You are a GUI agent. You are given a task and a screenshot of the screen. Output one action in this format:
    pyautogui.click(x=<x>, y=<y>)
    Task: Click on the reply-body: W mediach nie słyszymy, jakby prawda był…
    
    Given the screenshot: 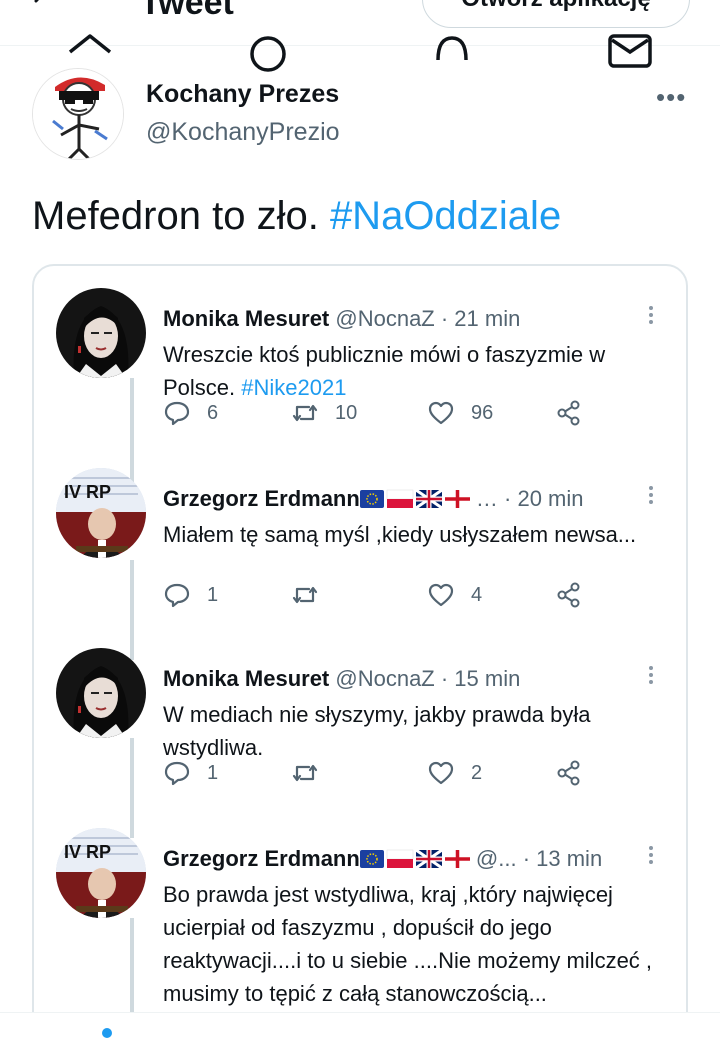 What is the action you would take?
    pyautogui.click(x=377, y=731)
    